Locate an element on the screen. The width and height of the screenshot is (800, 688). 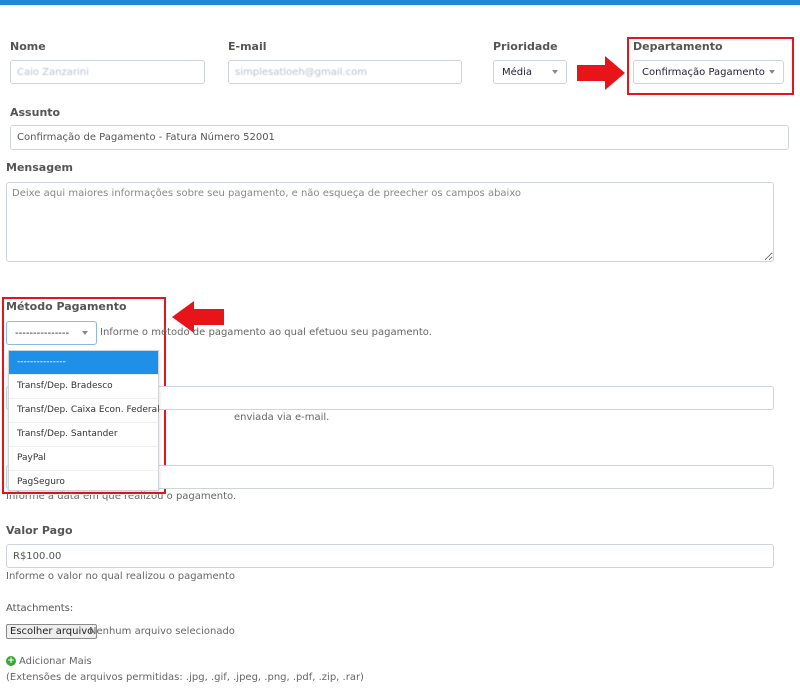
choose-file-button: Escolher arquivo is located at coordinates (52, 631).